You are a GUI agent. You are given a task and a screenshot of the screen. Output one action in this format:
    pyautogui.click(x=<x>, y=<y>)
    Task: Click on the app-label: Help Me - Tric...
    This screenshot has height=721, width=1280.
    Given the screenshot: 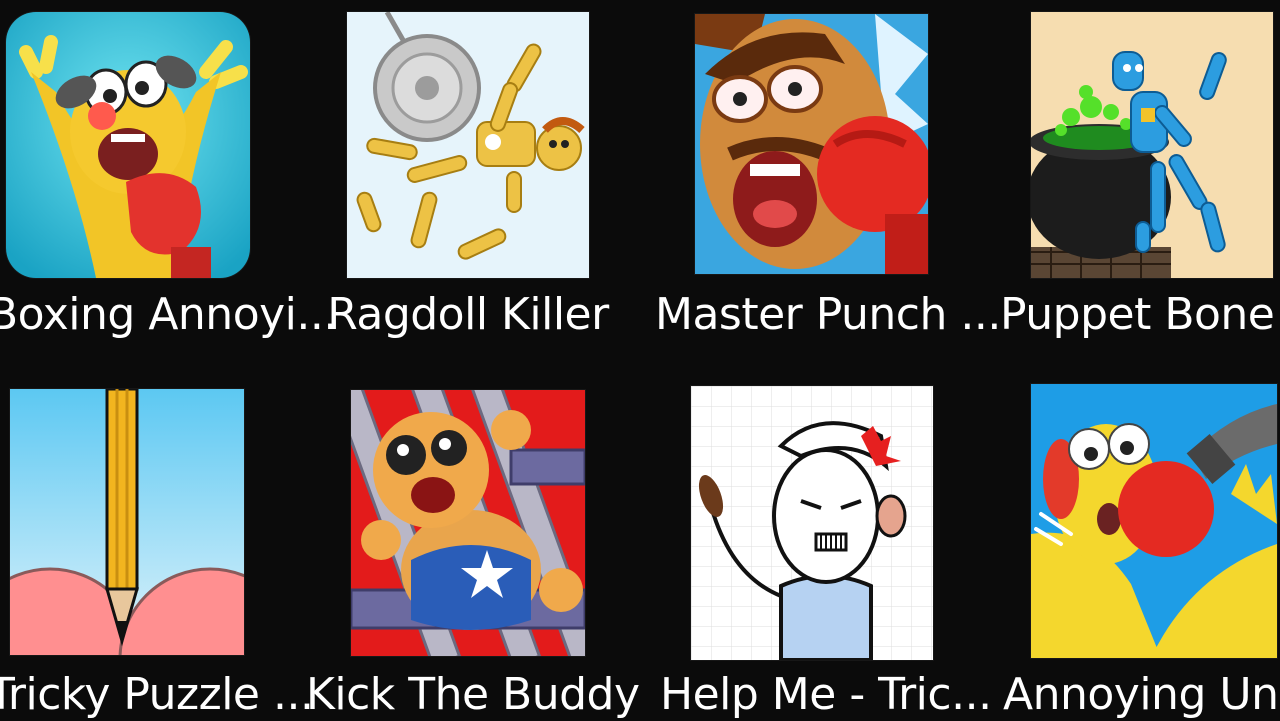 What is the action you would take?
    pyautogui.click(x=826, y=694)
    